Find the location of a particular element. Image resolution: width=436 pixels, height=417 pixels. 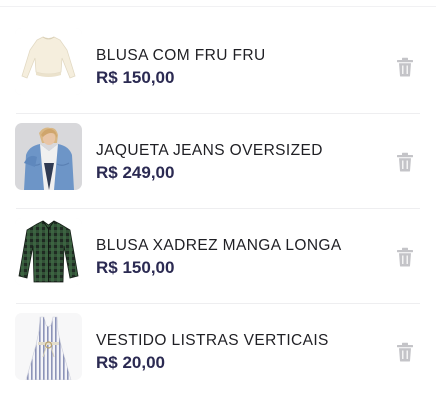

product-image-ruffle-blouse is located at coordinates (48, 61).